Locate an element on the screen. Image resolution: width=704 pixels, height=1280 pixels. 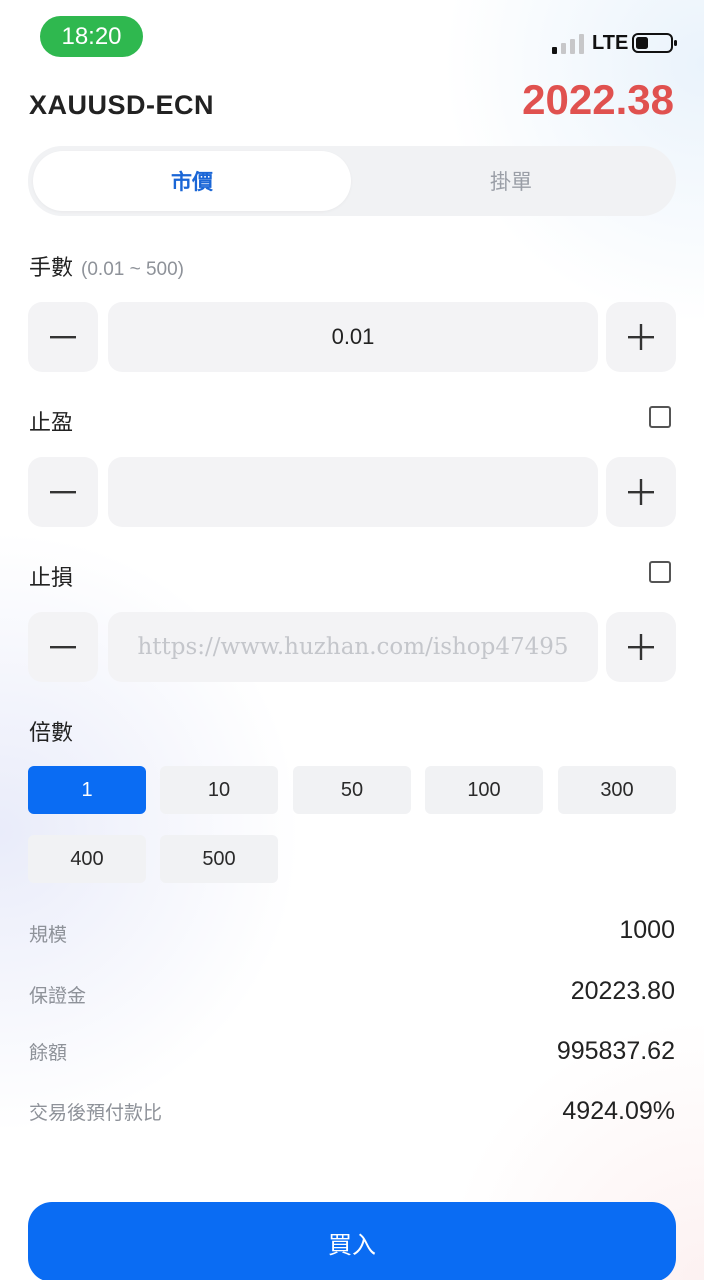
signal-icon is located at coordinates (568, 44).